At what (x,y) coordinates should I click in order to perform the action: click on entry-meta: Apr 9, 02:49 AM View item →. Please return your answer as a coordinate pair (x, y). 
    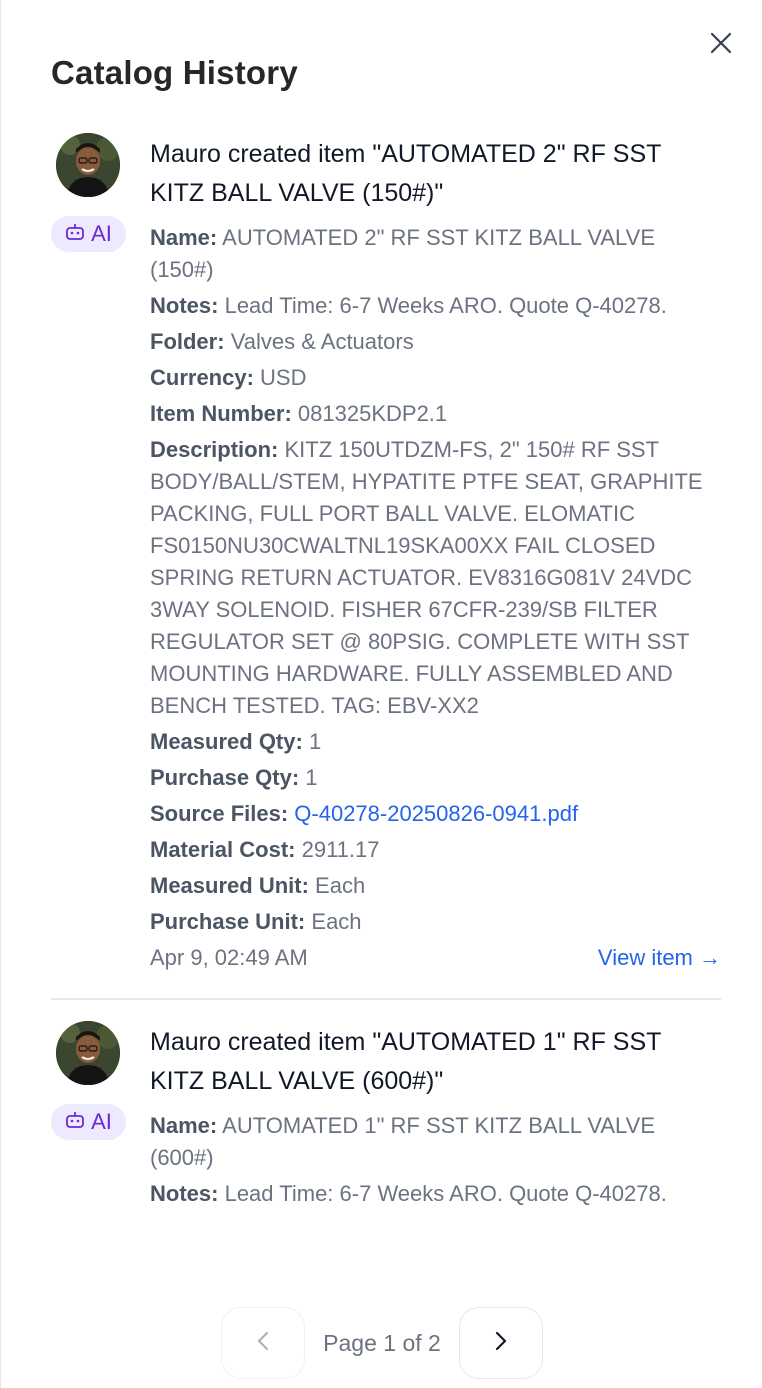
    Looking at the image, I should click on (435, 958).